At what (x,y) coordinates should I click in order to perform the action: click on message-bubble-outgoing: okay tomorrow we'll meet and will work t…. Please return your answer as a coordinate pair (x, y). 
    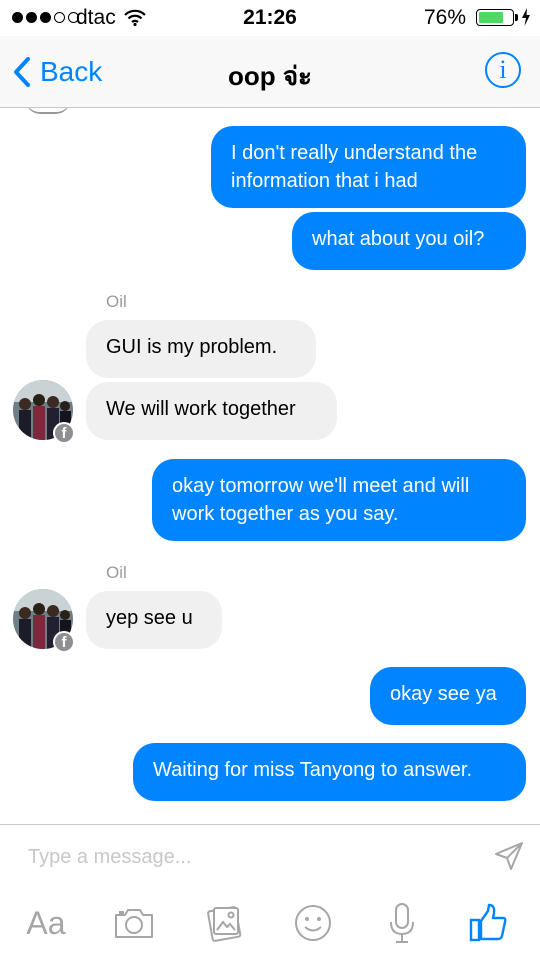
    Looking at the image, I should click on (339, 500).